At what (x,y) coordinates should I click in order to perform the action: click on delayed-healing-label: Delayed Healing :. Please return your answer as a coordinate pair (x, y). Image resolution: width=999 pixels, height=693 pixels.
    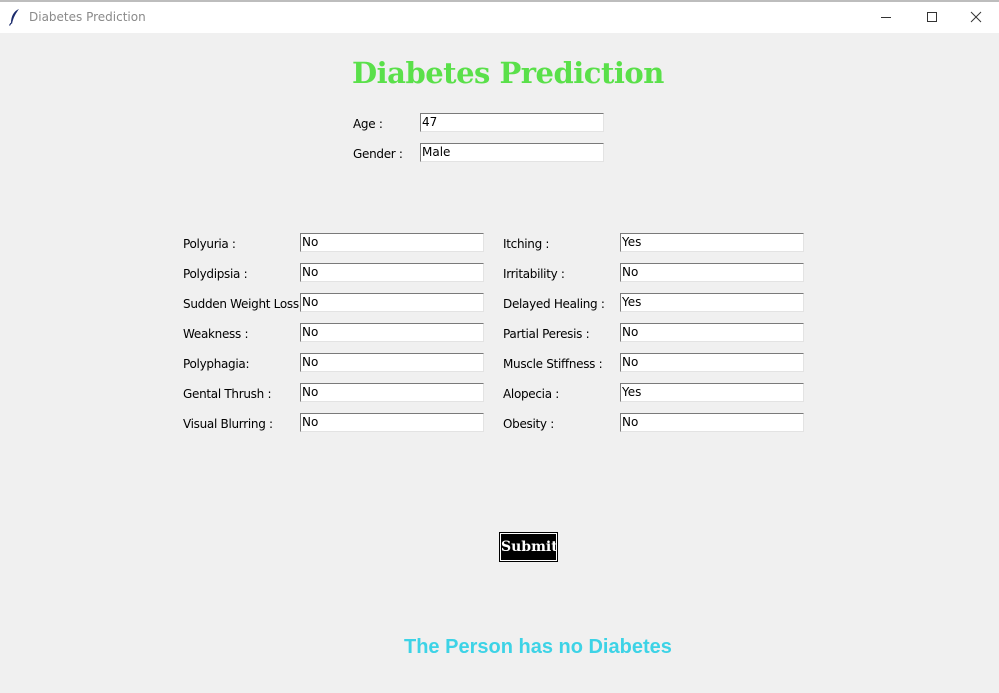
    Looking at the image, I should click on (554, 304).